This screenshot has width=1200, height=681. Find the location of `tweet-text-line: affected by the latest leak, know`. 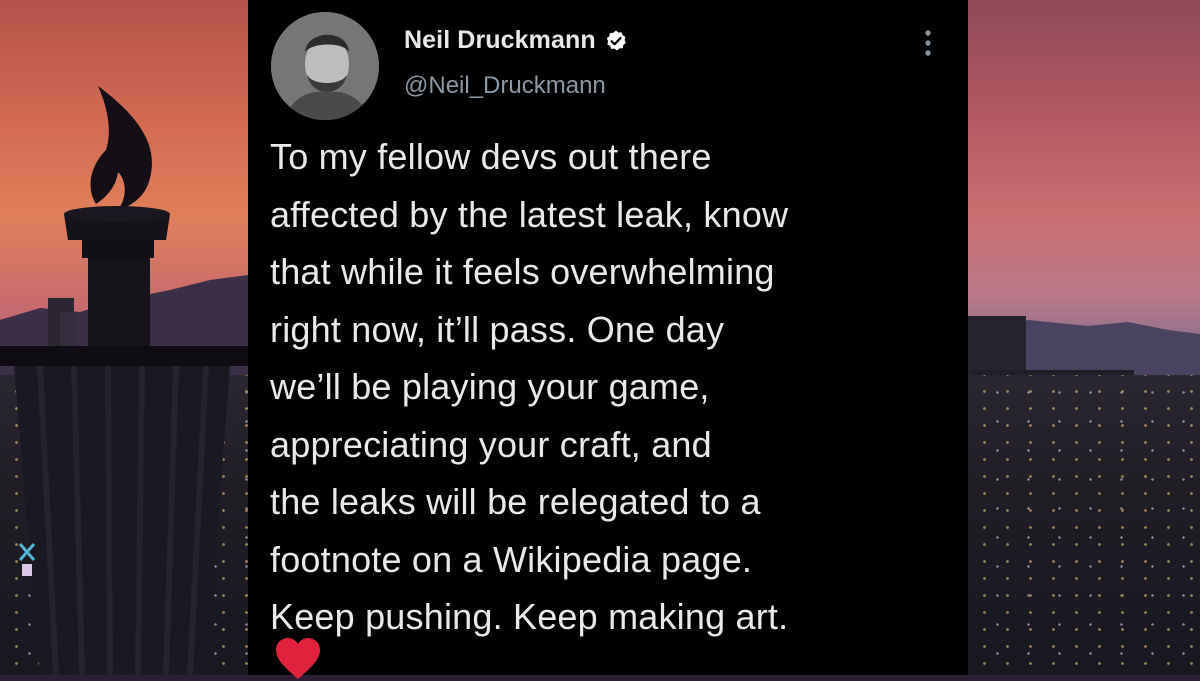

tweet-text-line: affected by the latest leak, know is located at coordinates (529, 214).